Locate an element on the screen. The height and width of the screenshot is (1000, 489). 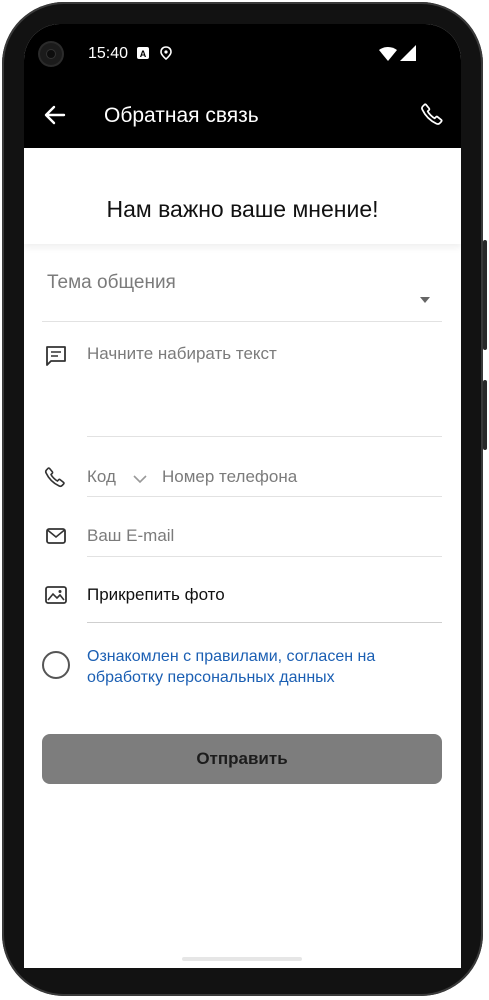
submit-button: Отправить is located at coordinates (242, 759).